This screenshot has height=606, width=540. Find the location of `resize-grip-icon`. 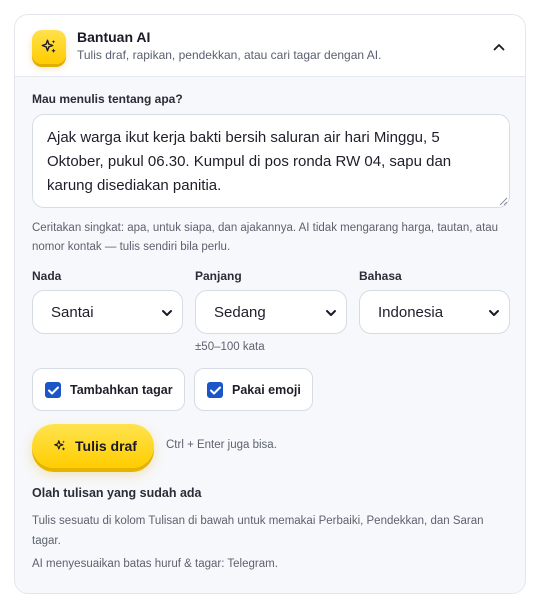

resize-grip-icon is located at coordinates (503, 201).